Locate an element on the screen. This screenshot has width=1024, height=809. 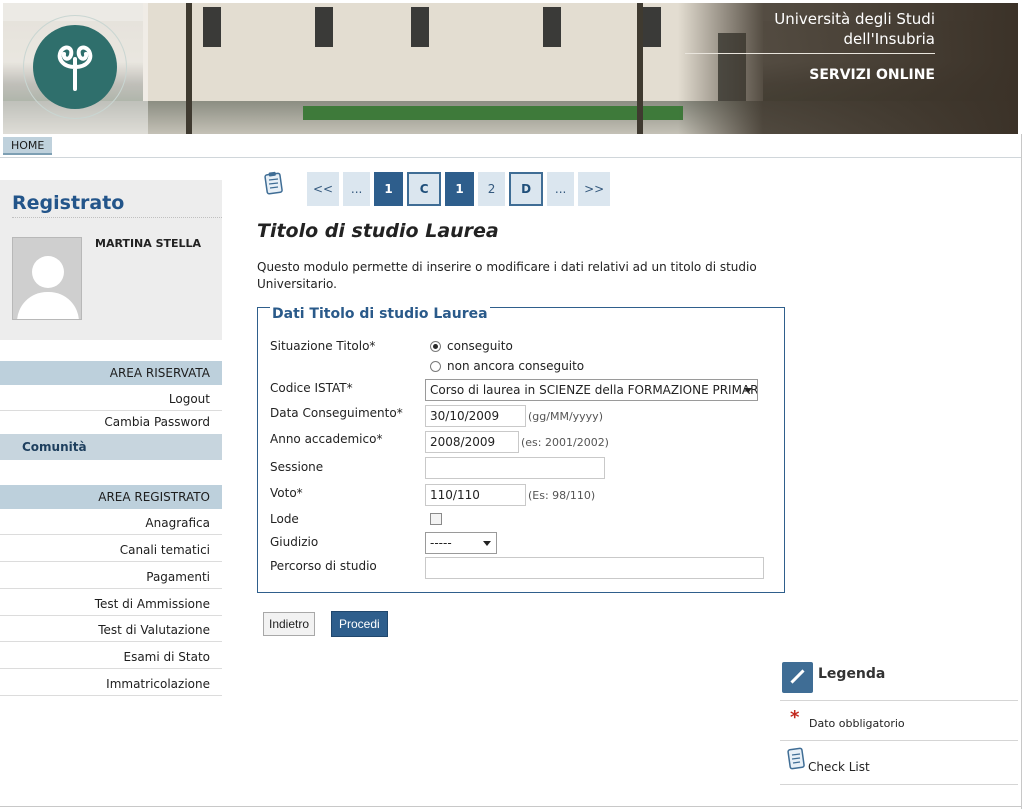
anno-hint: (es: 2001/2002) is located at coordinates (565, 442).